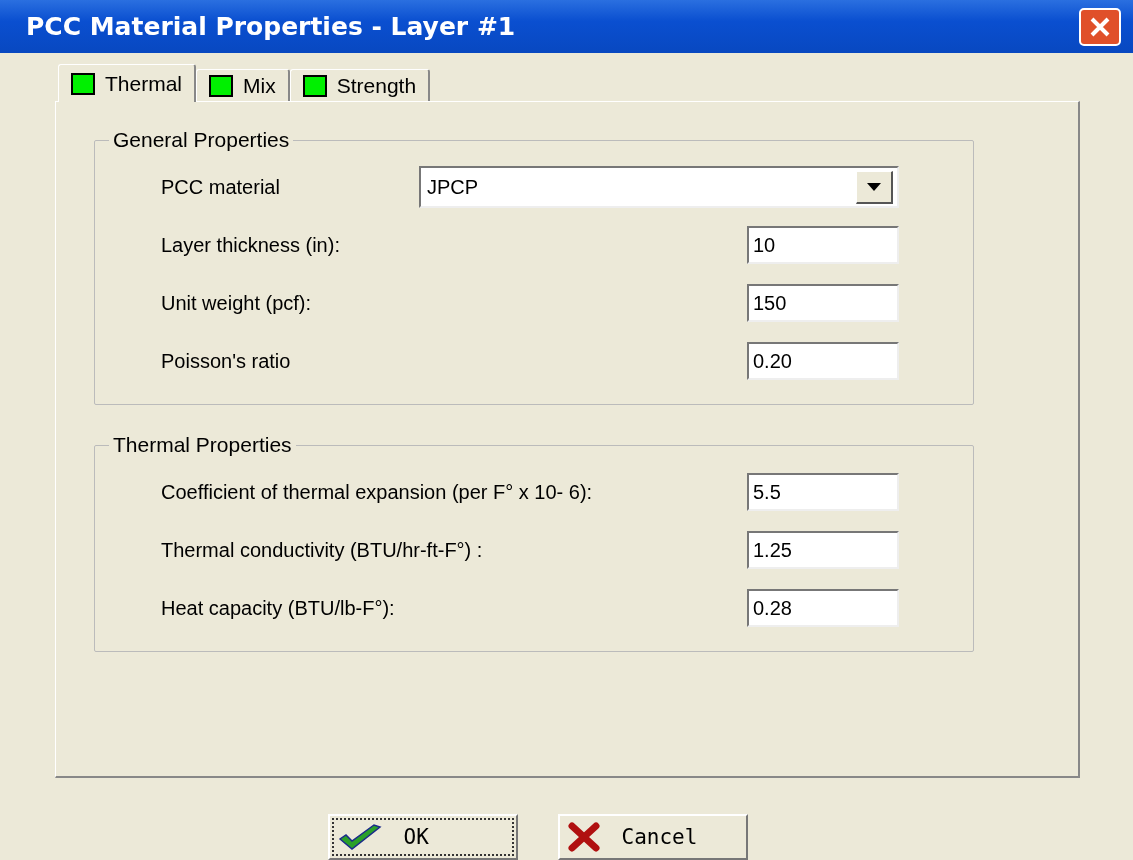 The image size is (1133, 860). What do you see at coordinates (874, 186) in the screenshot?
I see `caret-icon` at bounding box center [874, 186].